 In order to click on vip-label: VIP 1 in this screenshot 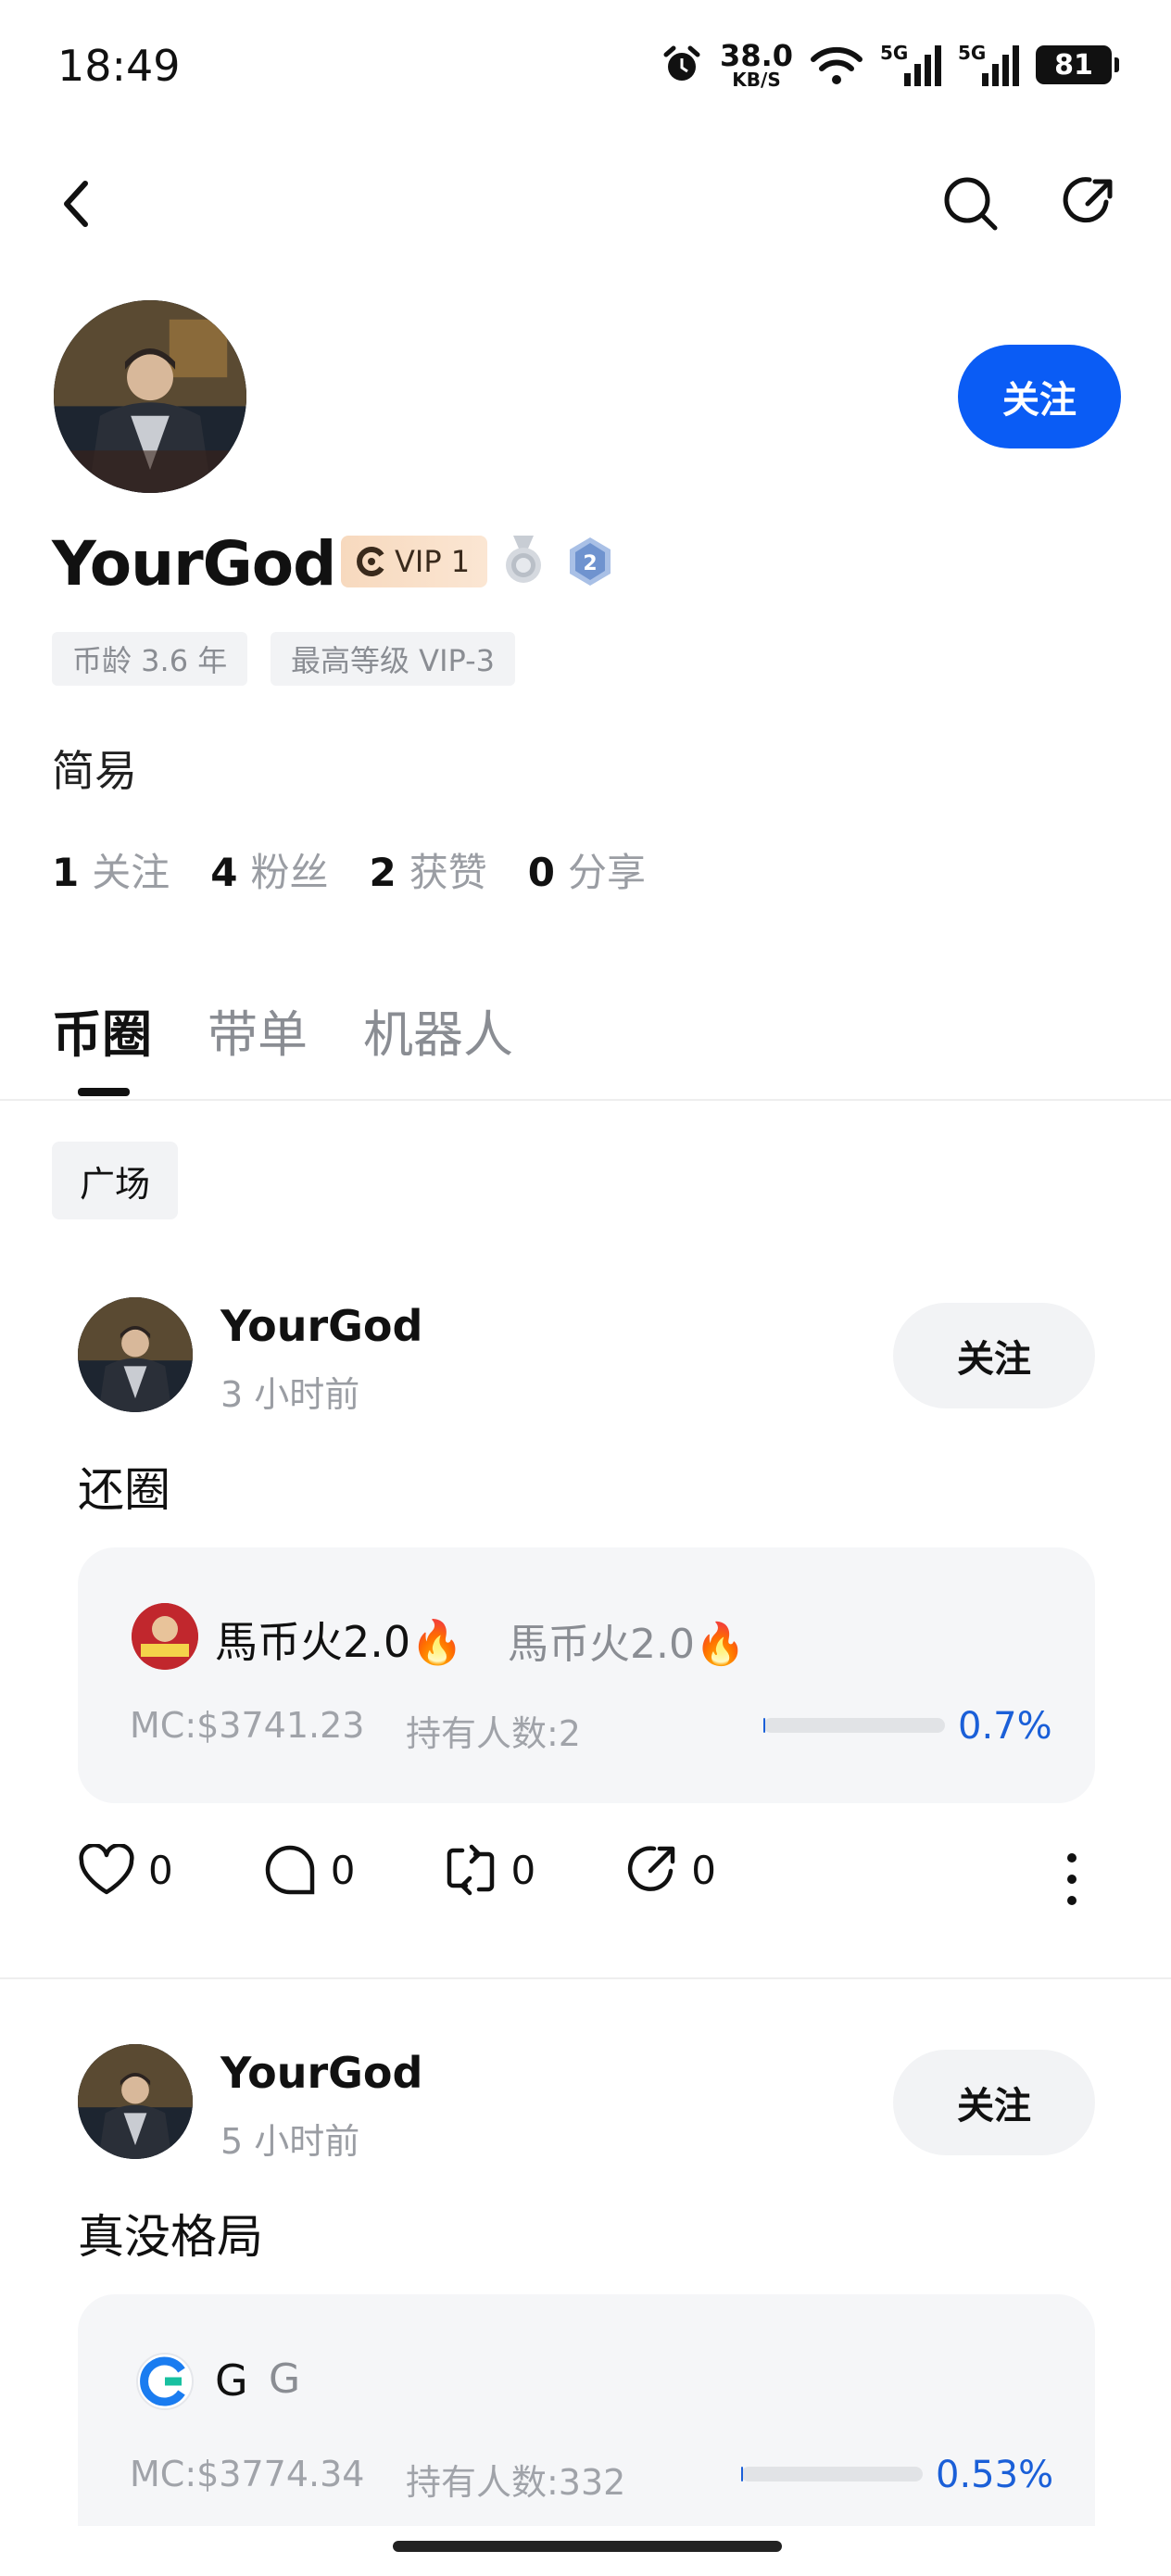, I will do `click(433, 561)`.